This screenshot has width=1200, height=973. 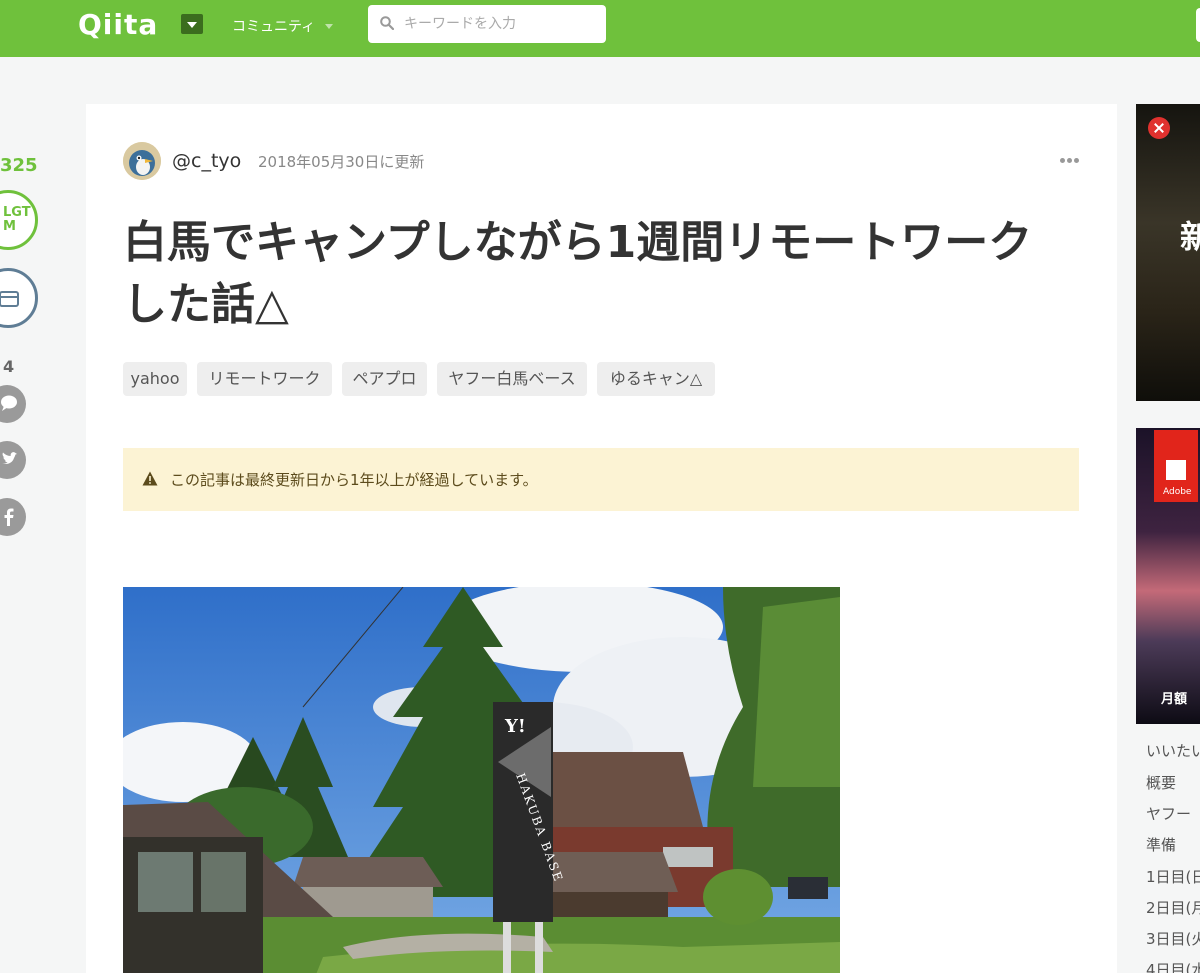 I want to click on global-header: Qiita コミュニティ, so click(x=600, y=28).